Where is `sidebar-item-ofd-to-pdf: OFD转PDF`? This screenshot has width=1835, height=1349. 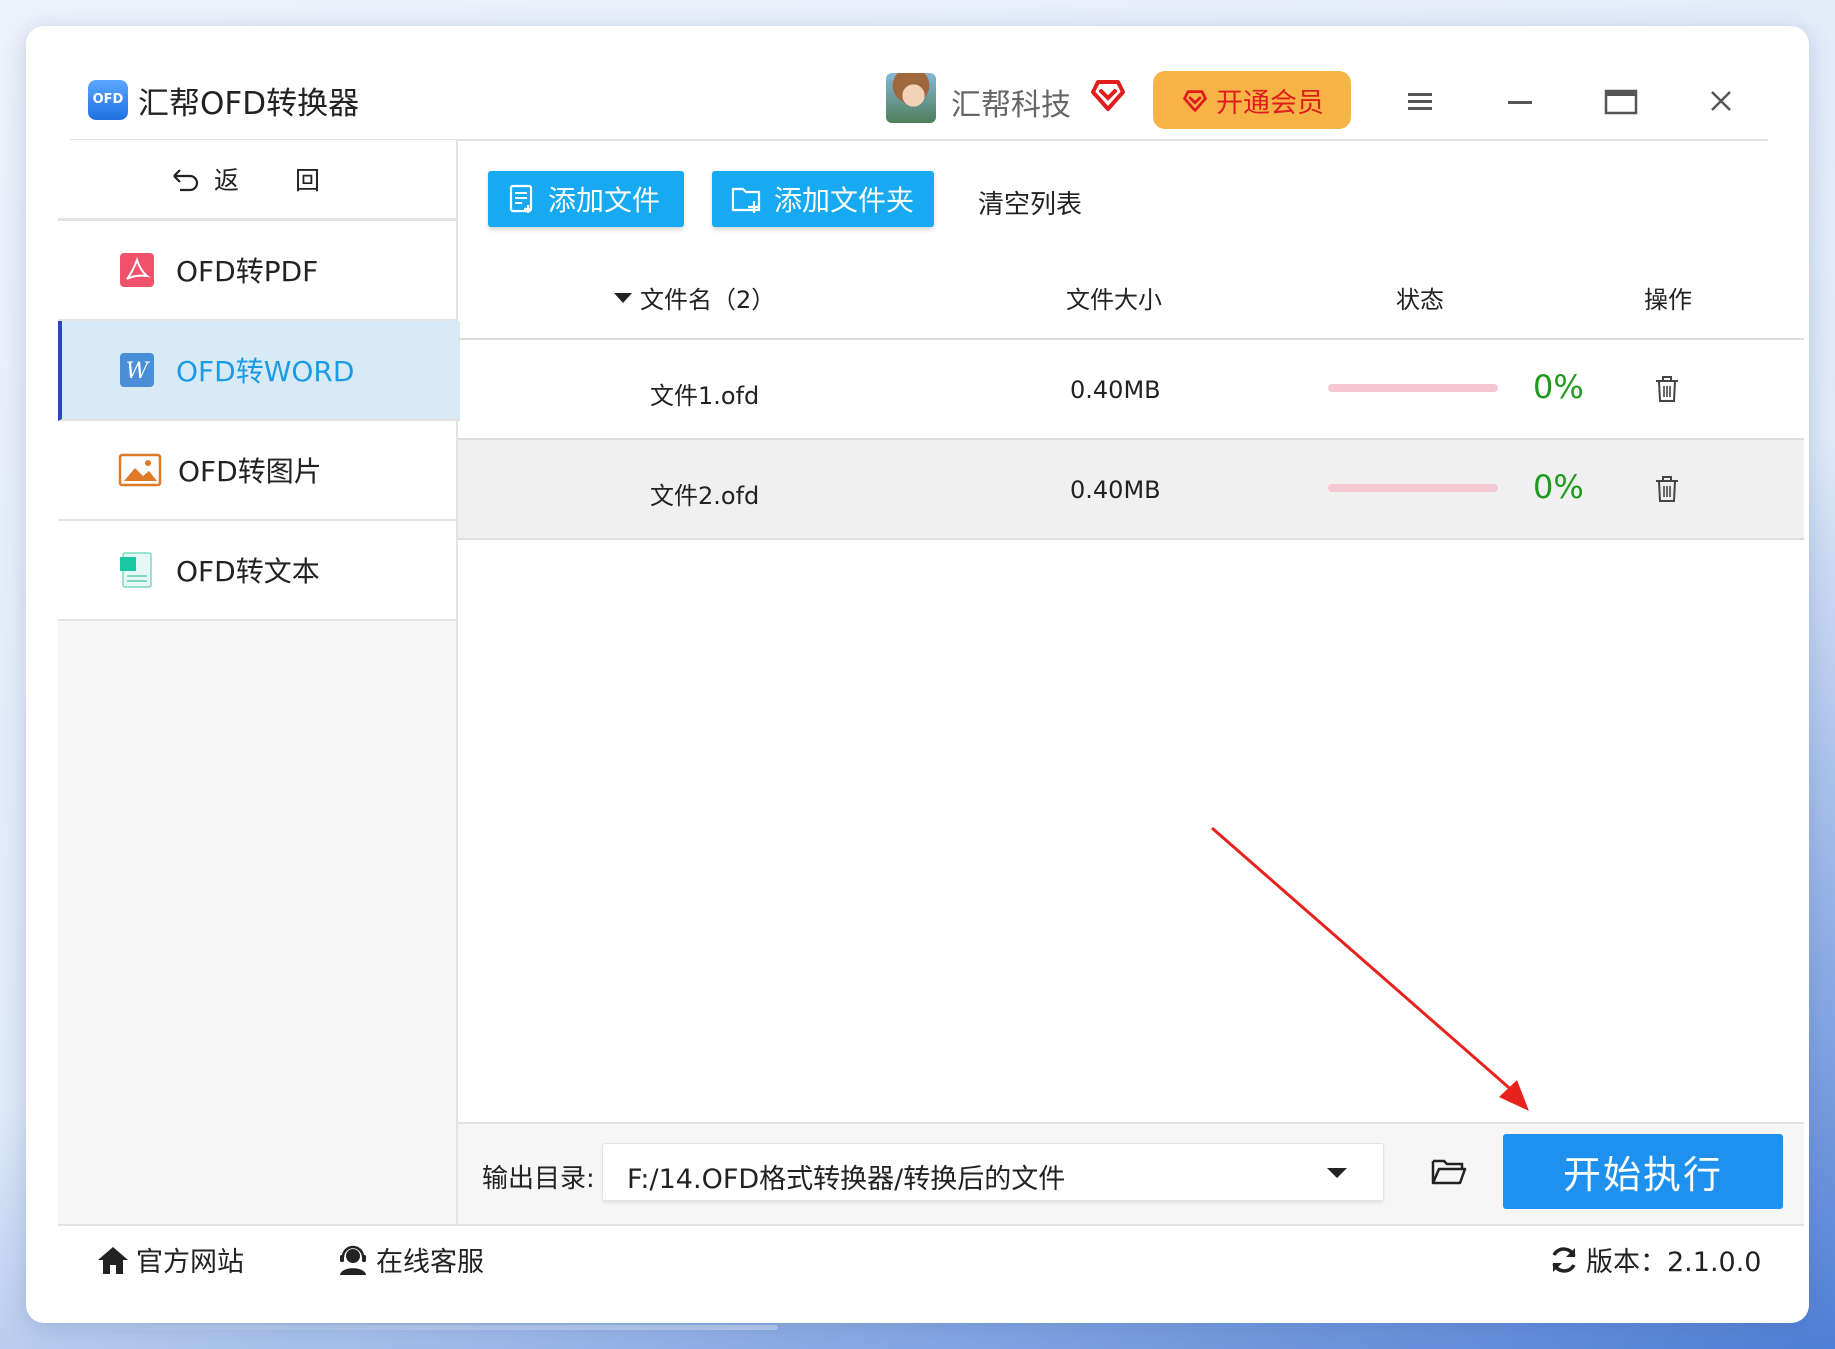 sidebar-item-ofd-to-pdf: OFD转PDF is located at coordinates (257, 271).